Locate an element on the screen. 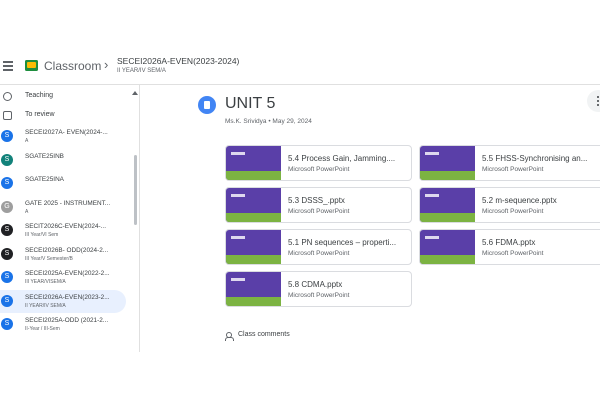  class-comments-label: Class comments is located at coordinates (264, 334).